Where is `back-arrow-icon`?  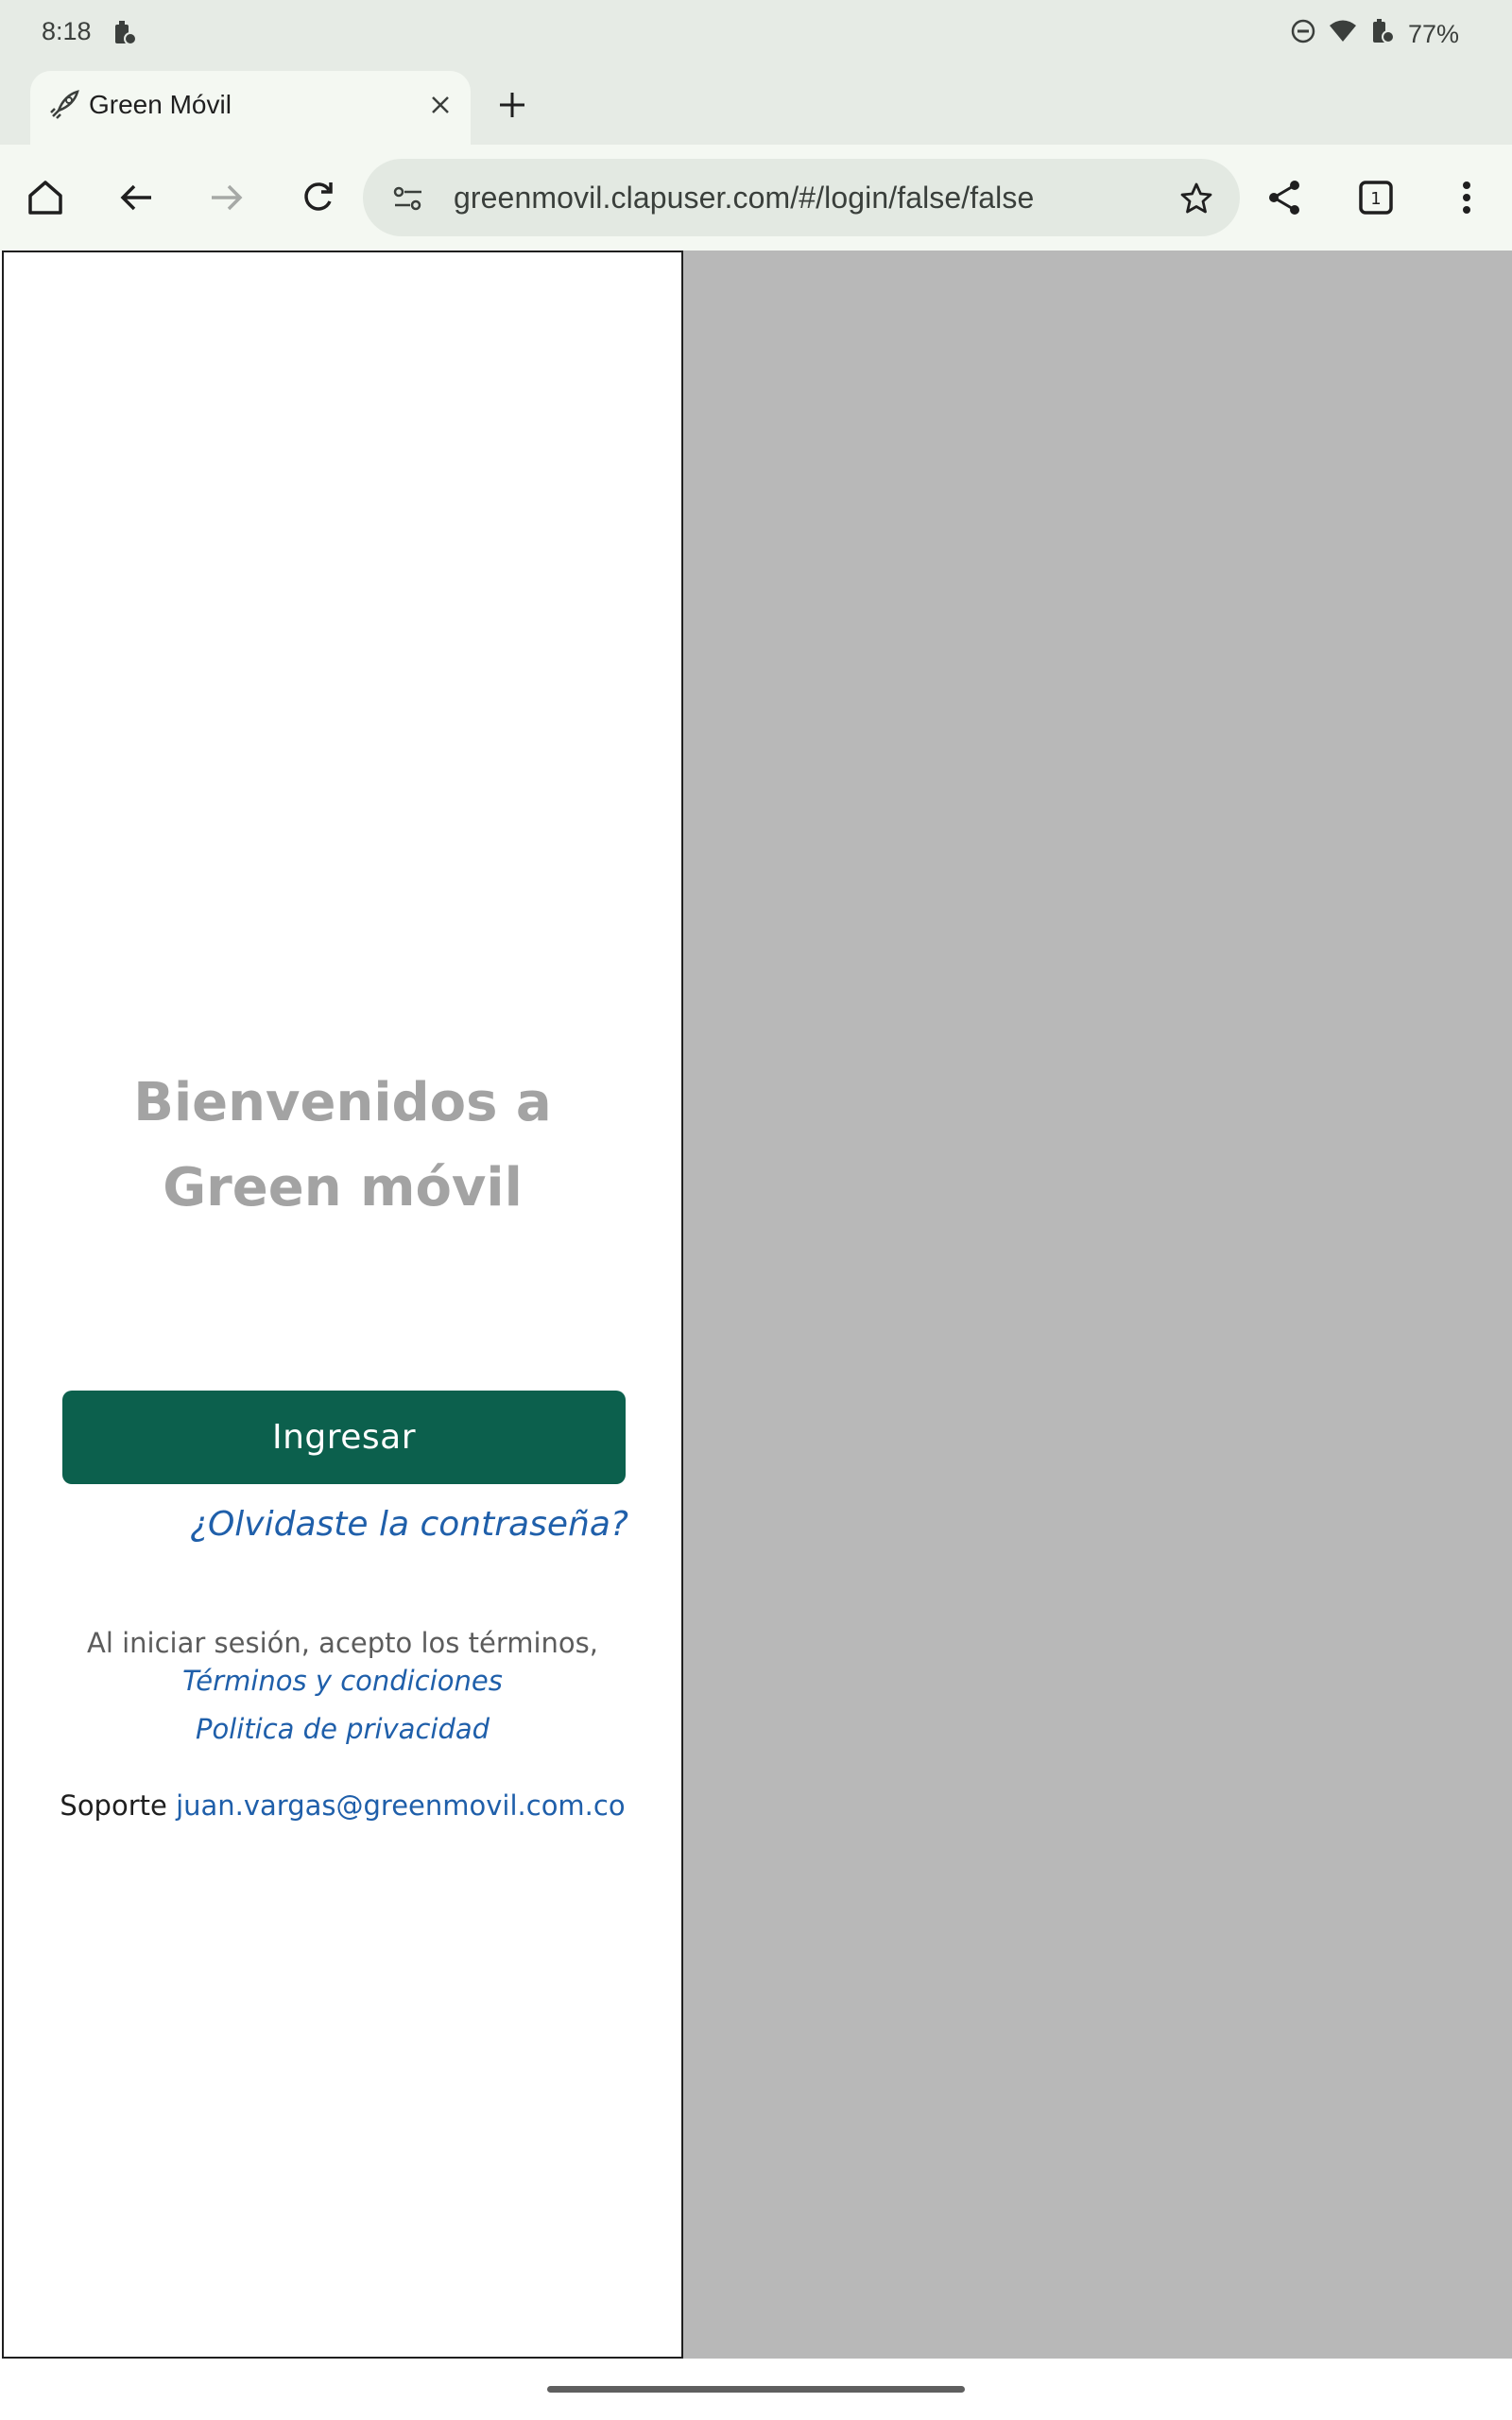
back-arrow-icon is located at coordinates (136, 197).